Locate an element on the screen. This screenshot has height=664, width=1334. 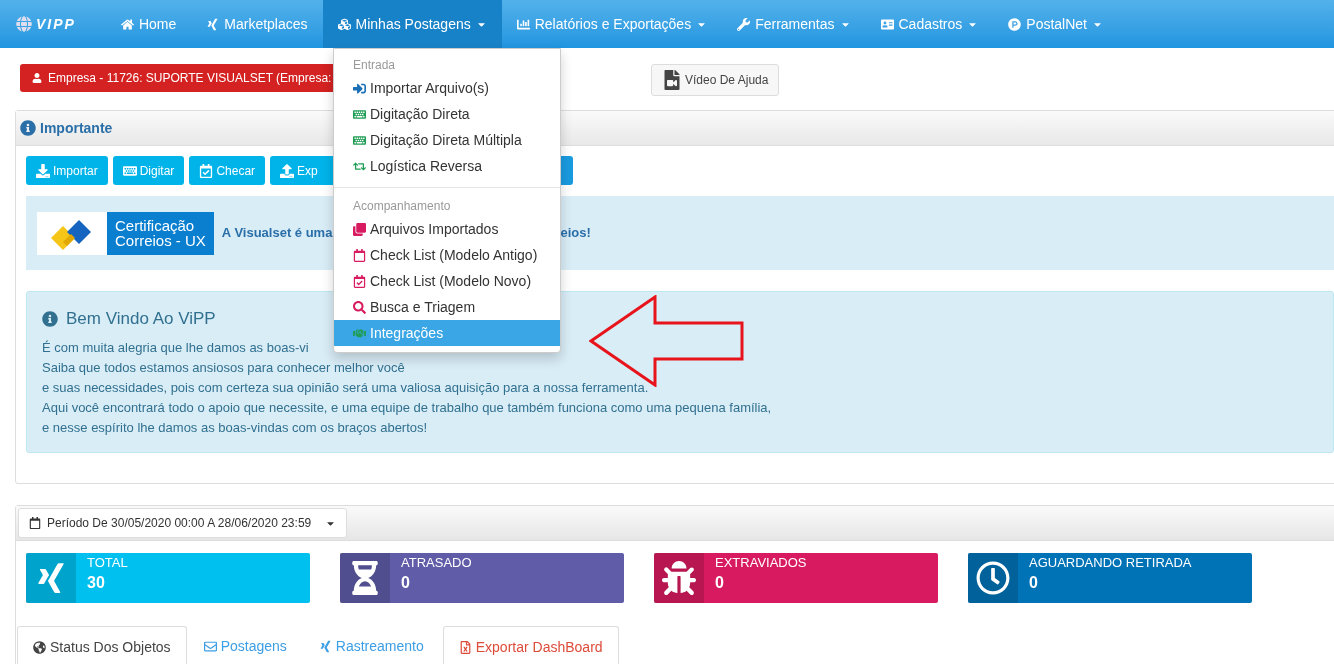
logo-text: VIPP is located at coordinates (56, 24).